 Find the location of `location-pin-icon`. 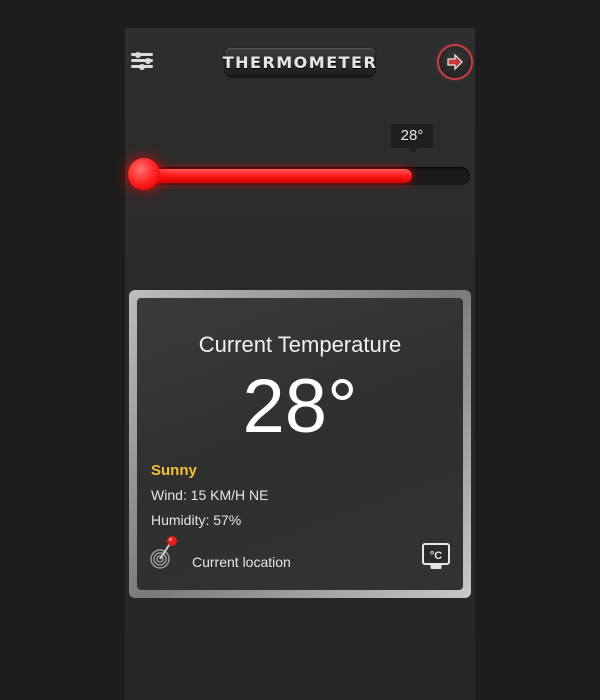

location-pin-icon is located at coordinates (167, 552).